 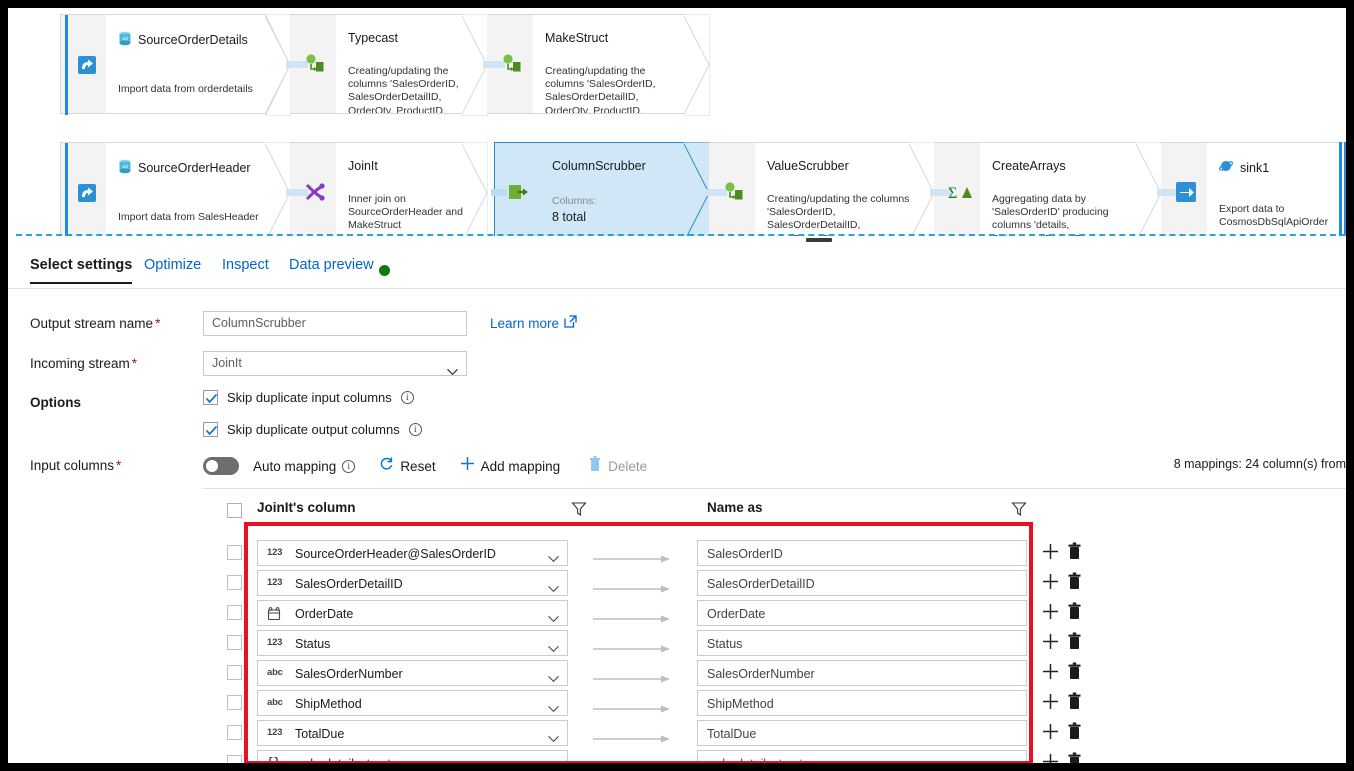 What do you see at coordinates (628, 466) in the screenshot?
I see `delete-label: Delete` at bounding box center [628, 466].